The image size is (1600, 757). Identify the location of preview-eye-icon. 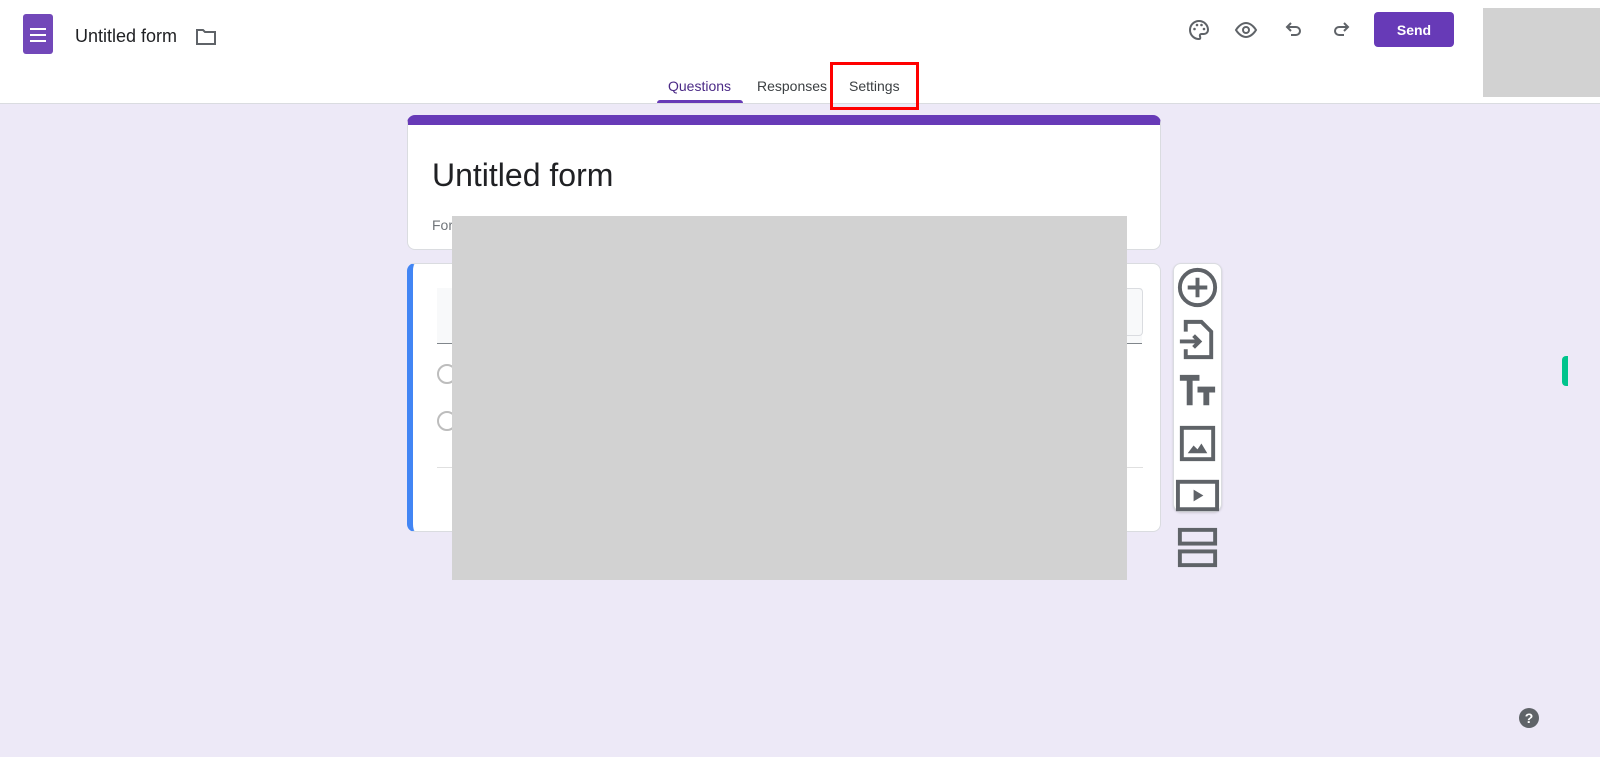
(1246, 30).